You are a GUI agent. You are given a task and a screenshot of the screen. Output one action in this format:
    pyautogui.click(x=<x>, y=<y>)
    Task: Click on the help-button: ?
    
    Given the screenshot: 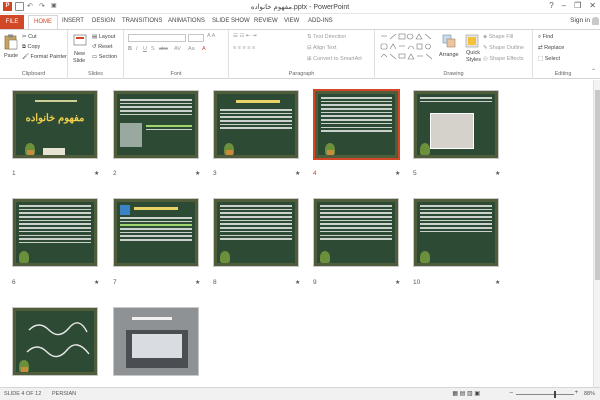 What is the action you would take?
    pyautogui.click(x=551, y=5)
    